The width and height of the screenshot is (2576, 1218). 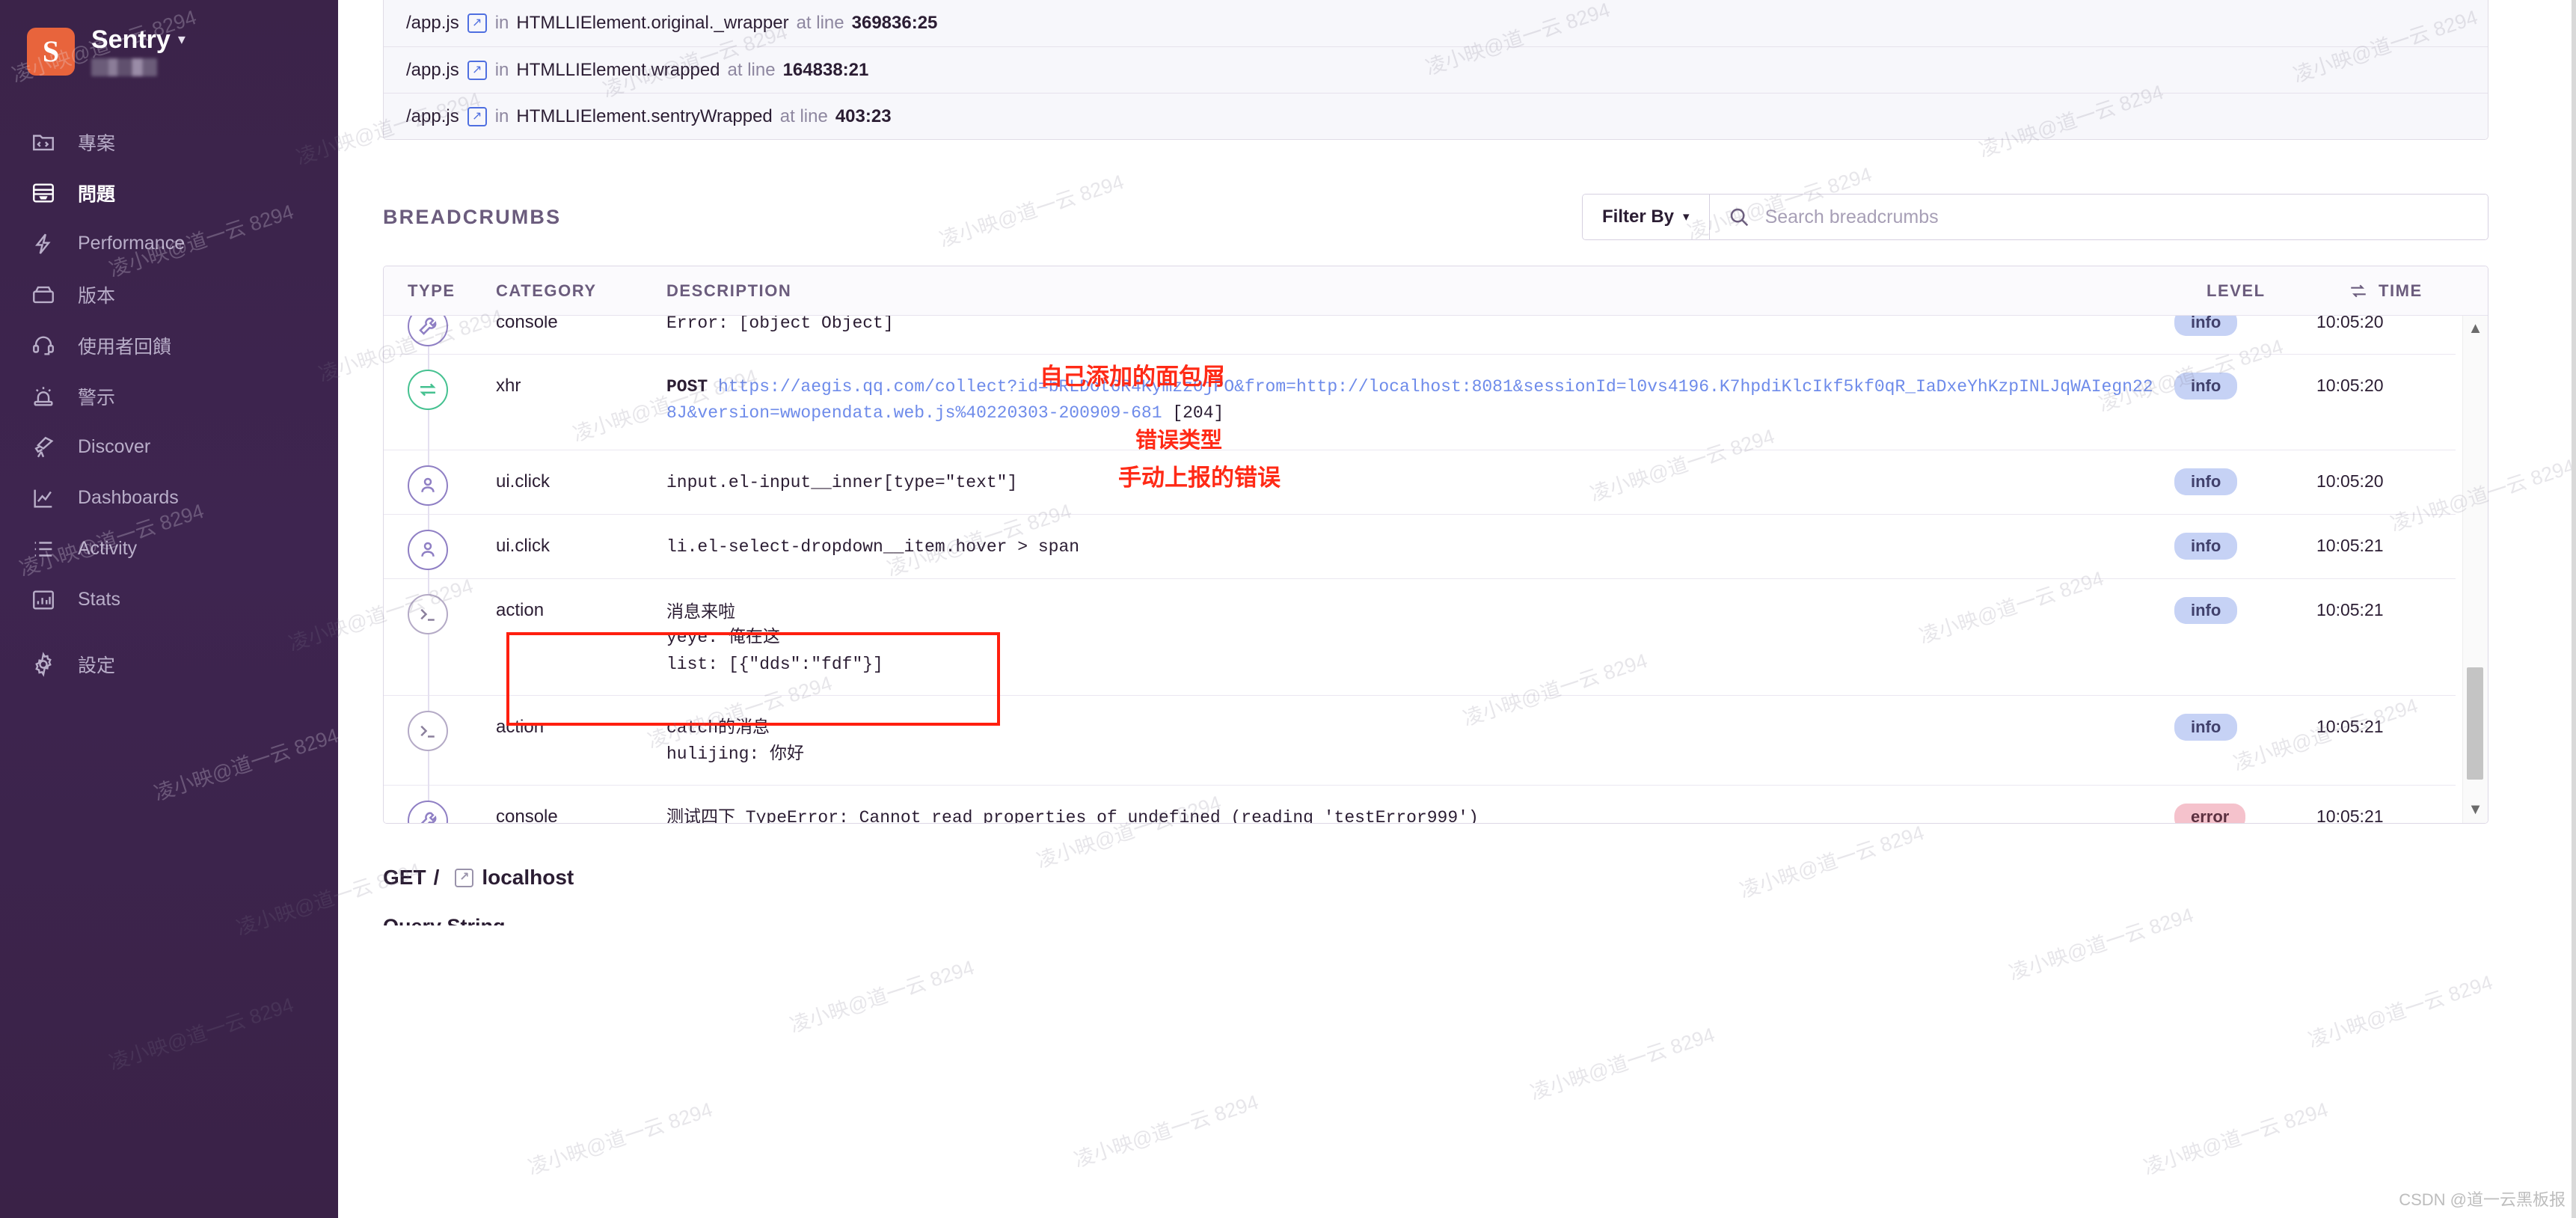 I want to click on sidebar-item-alerts: 警示, so click(x=169, y=396).